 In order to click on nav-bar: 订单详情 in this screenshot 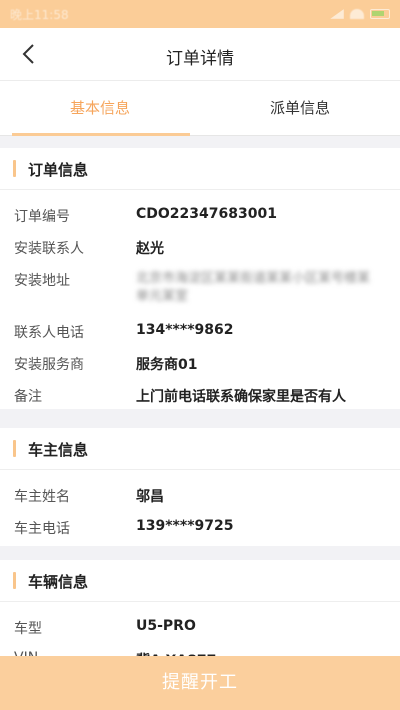, I will do `click(200, 54)`.